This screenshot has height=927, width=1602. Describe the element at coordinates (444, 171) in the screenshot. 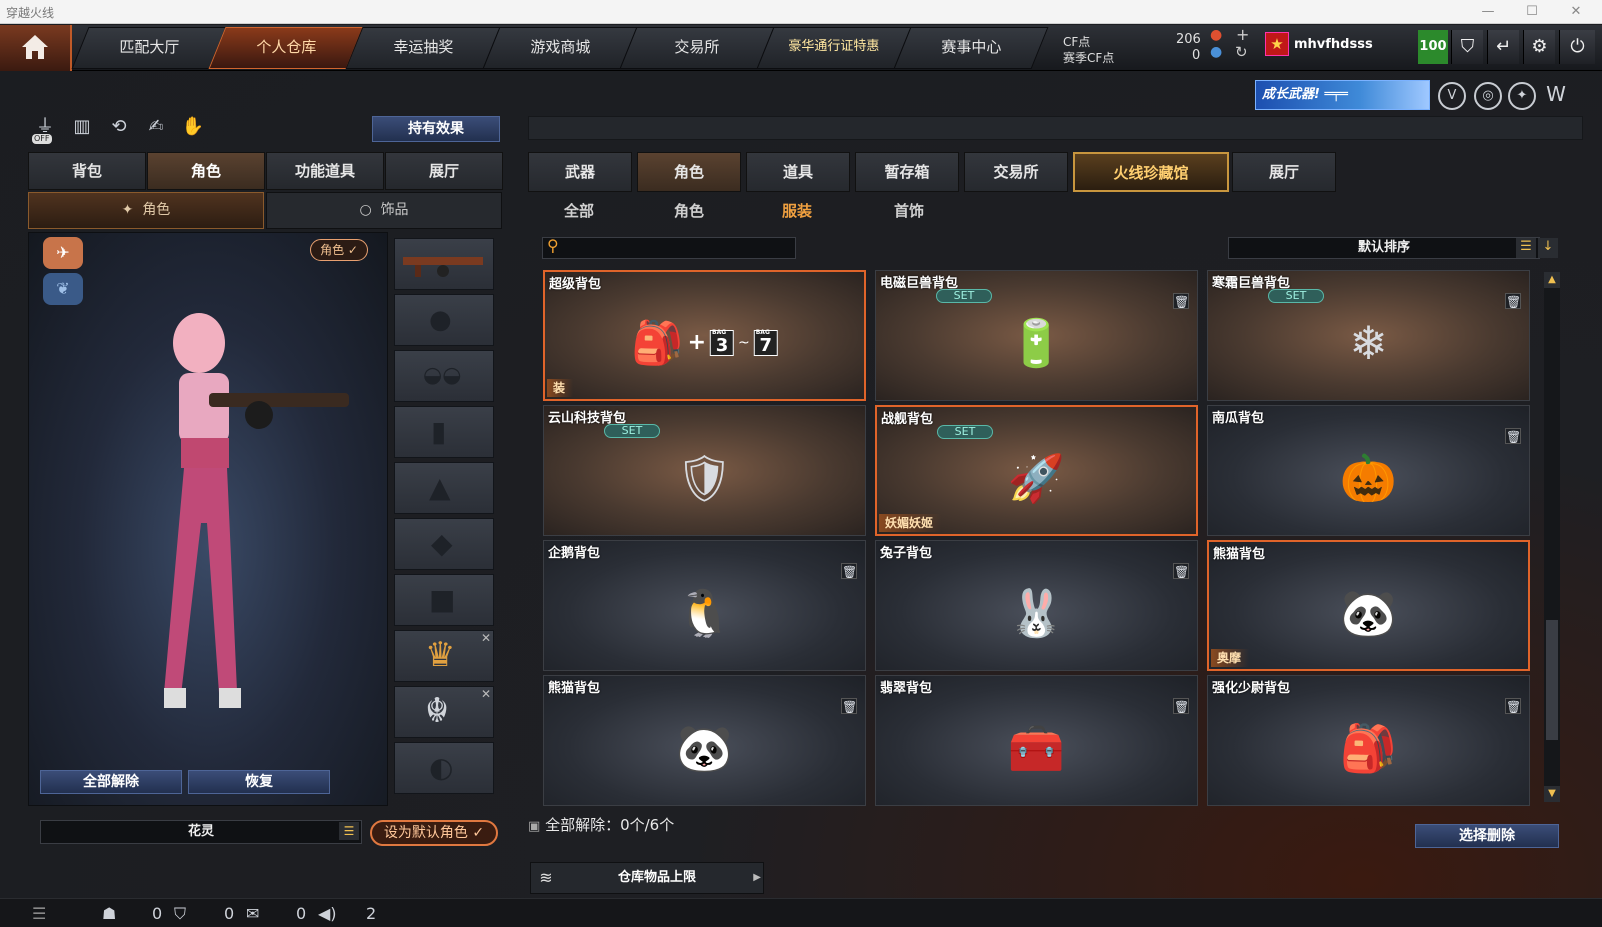

I see `tab-showroom: 展厅` at that location.